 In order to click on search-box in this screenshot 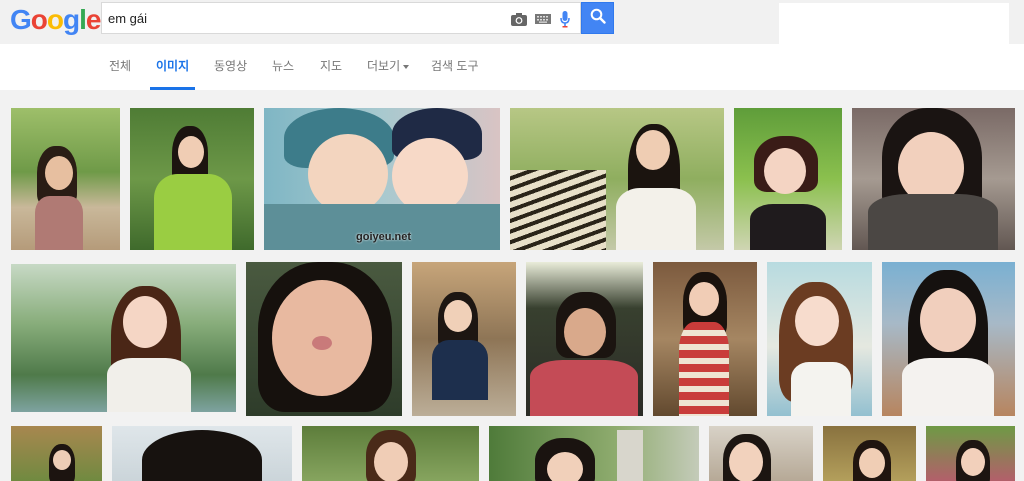, I will do `click(341, 18)`.